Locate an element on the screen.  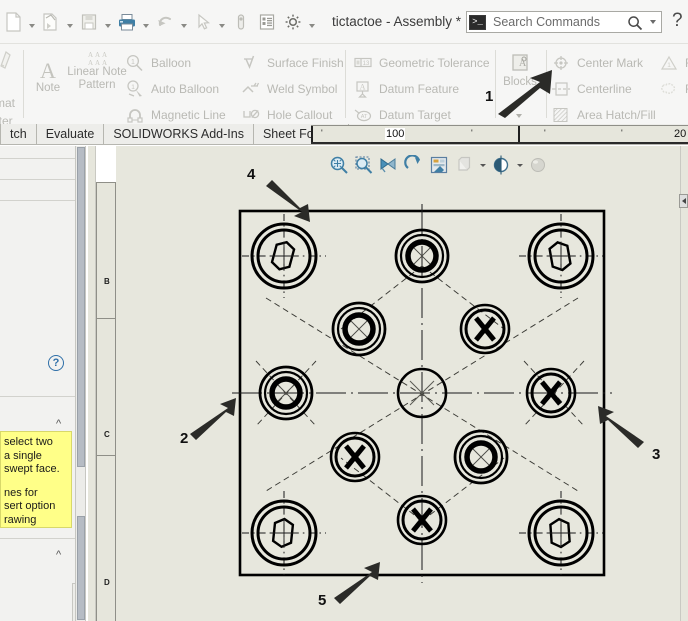
select-cursor-button is located at coordinates (203, 22).